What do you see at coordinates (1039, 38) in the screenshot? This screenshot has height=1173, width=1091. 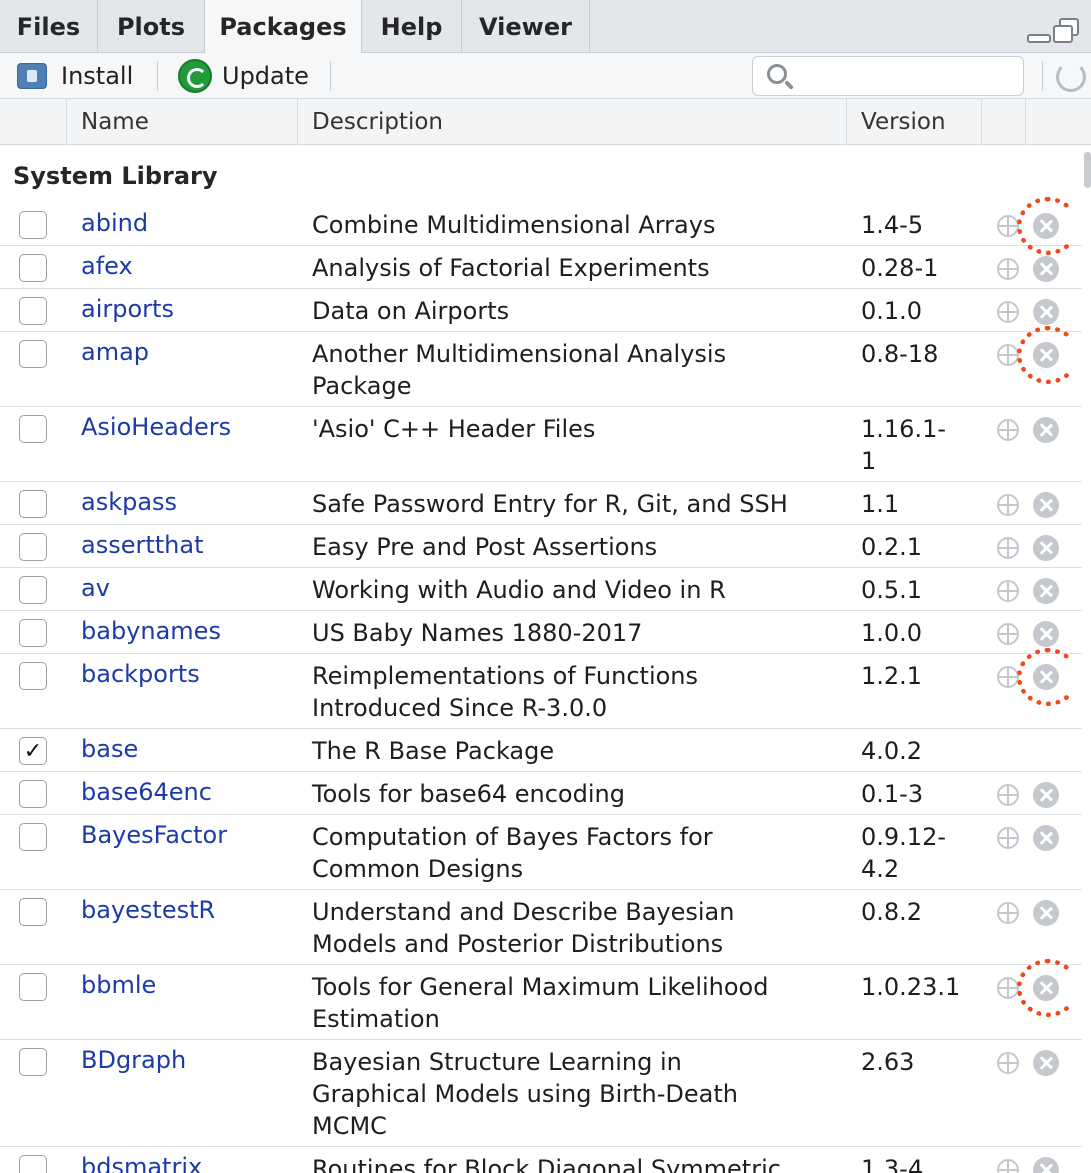 I see `minimize-pane-icon` at bounding box center [1039, 38].